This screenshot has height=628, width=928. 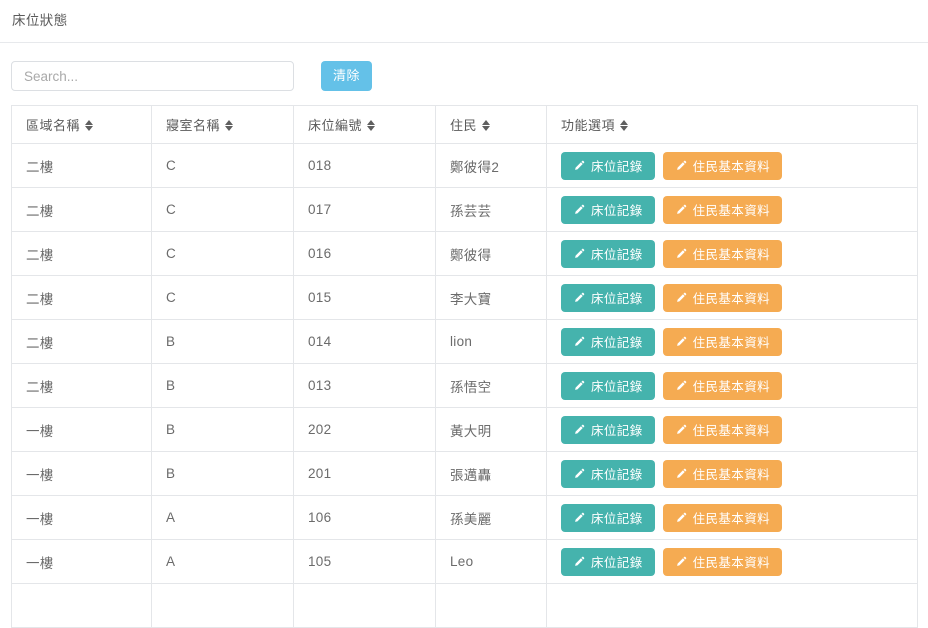 I want to click on cell-zone: 一樓, so click(x=81, y=517).